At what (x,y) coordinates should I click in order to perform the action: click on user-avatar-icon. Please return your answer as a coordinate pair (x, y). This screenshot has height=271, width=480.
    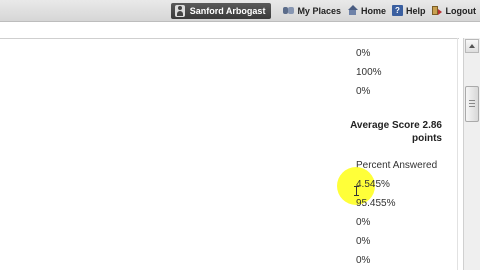
    Looking at the image, I should click on (179, 10).